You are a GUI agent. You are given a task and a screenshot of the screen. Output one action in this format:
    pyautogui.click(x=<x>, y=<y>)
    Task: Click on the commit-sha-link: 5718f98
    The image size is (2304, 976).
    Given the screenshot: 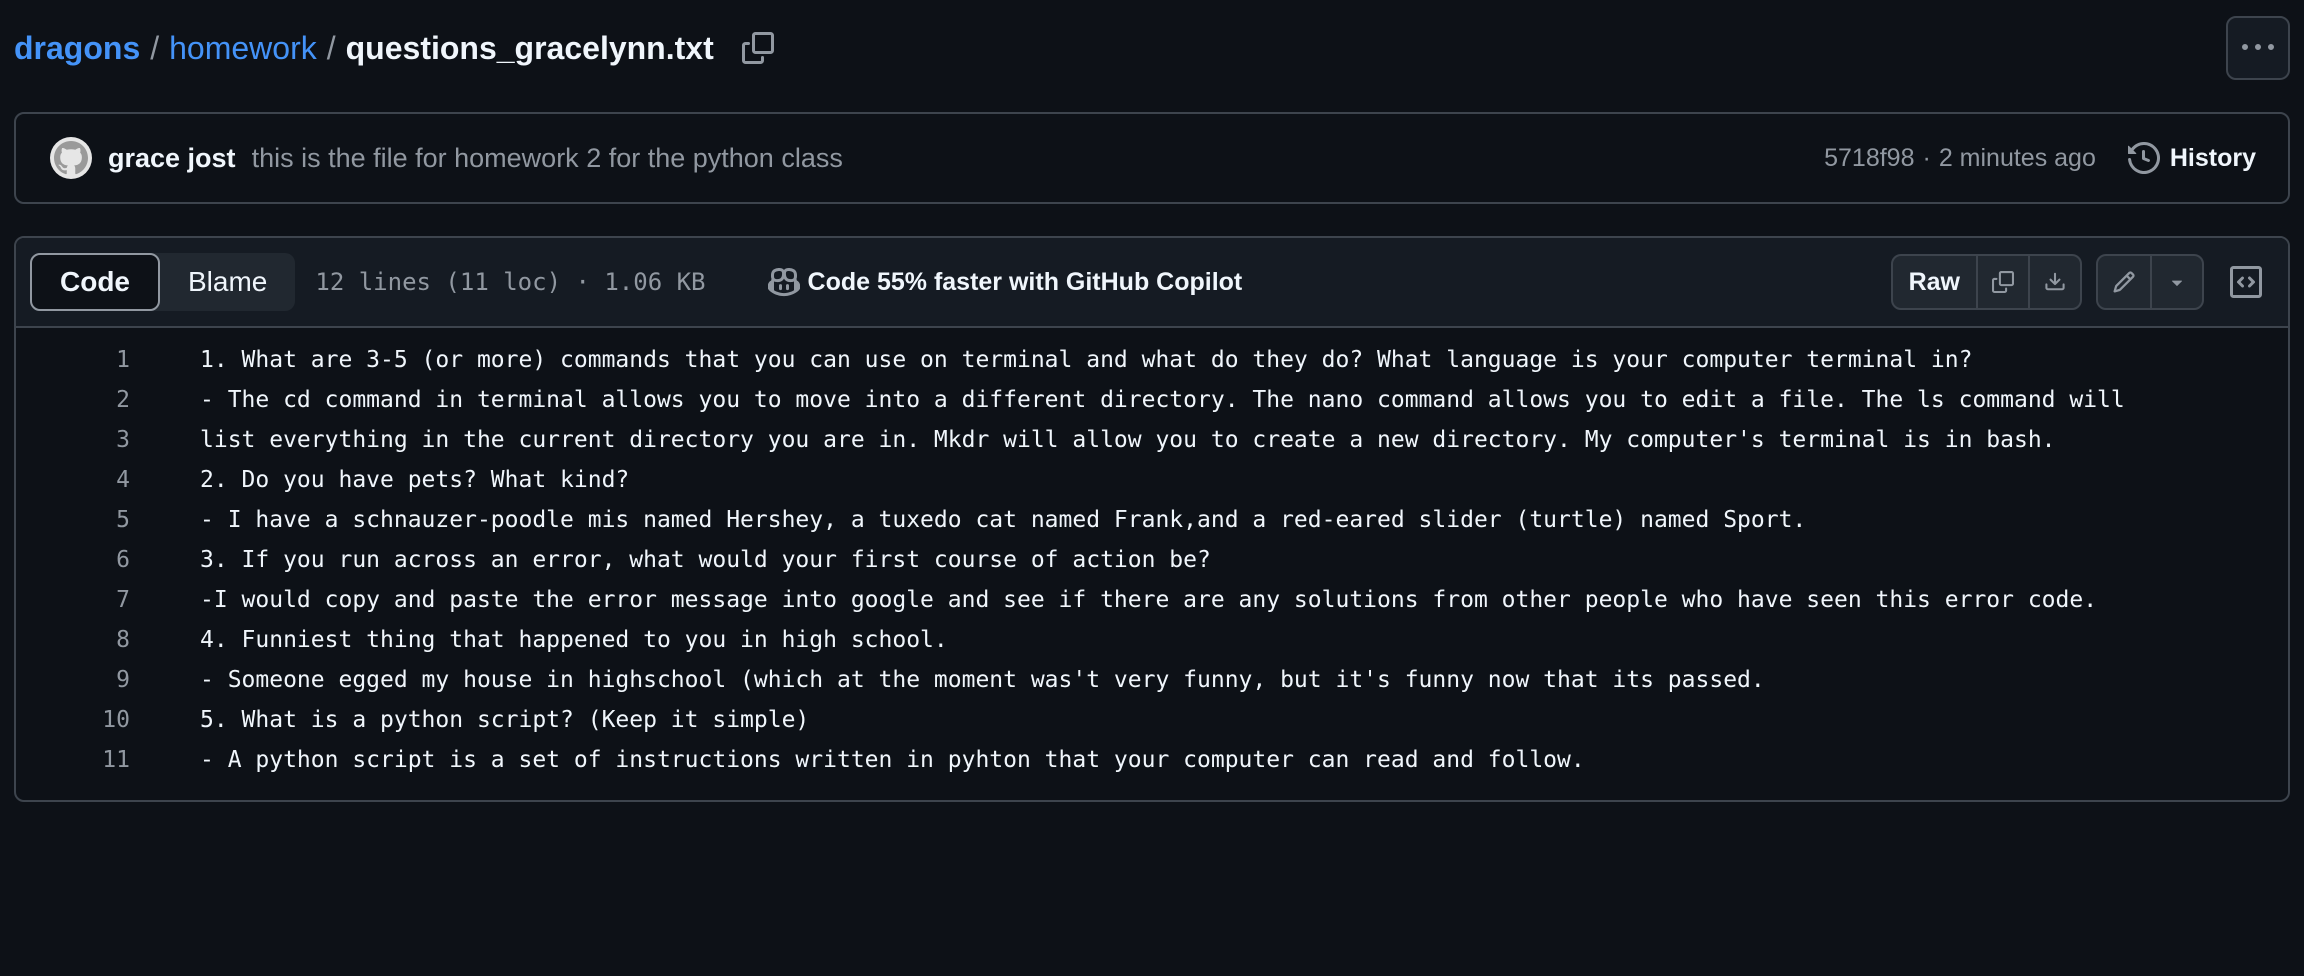 What is the action you would take?
    pyautogui.click(x=1869, y=158)
    